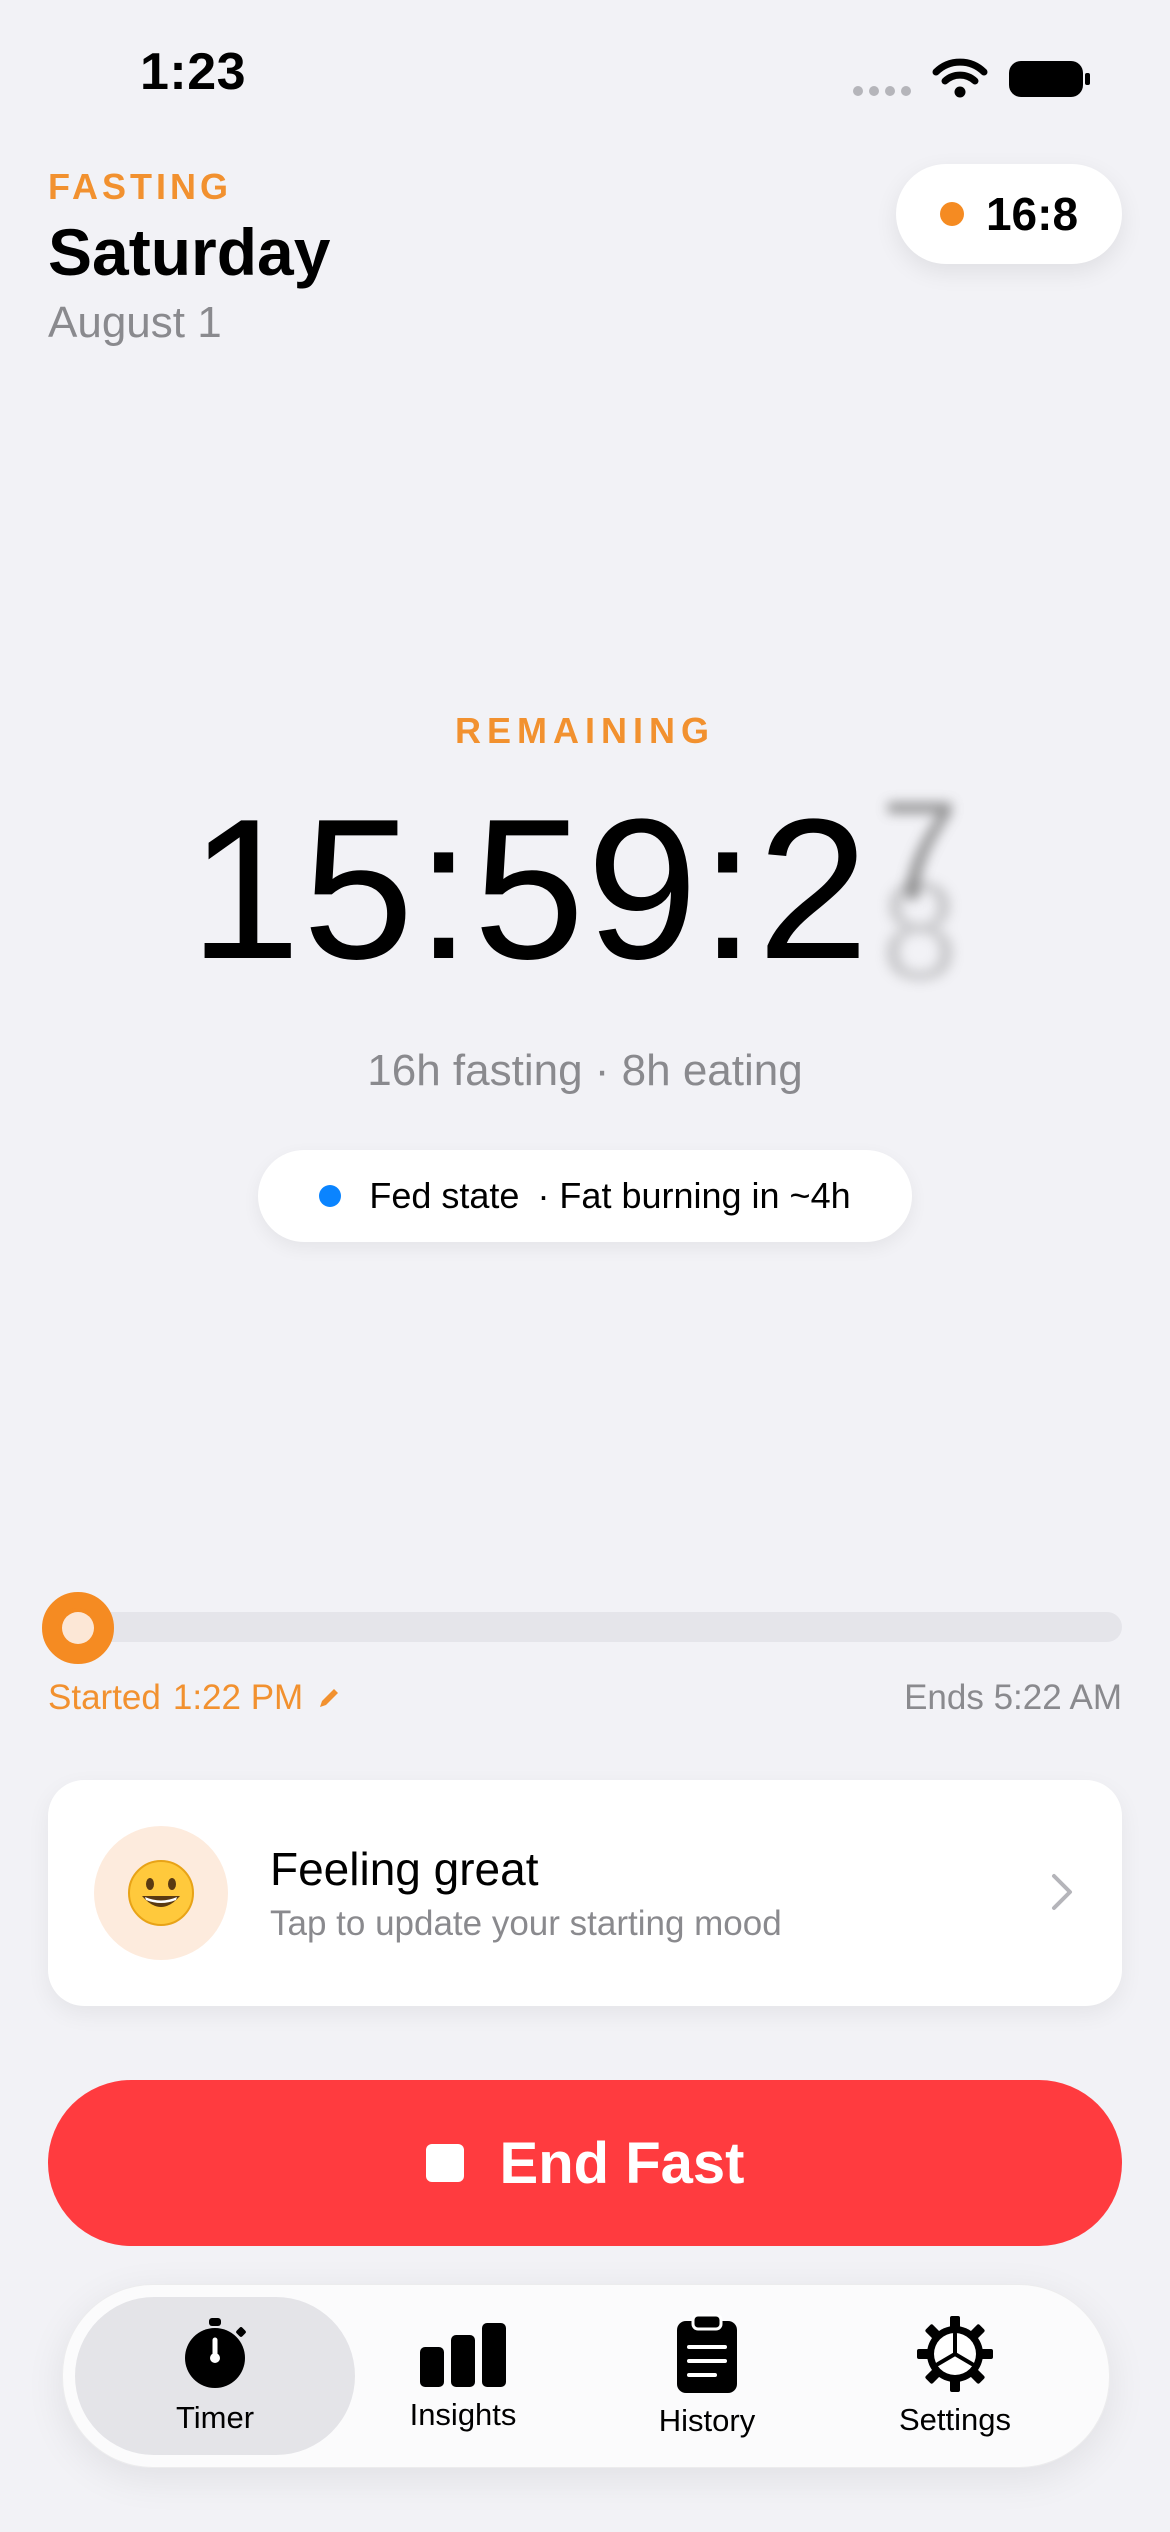 This screenshot has width=1170, height=2532. Describe the element at coordinates (463, 2414) in the screenshot. I see `tab-label: Insights` at that location.